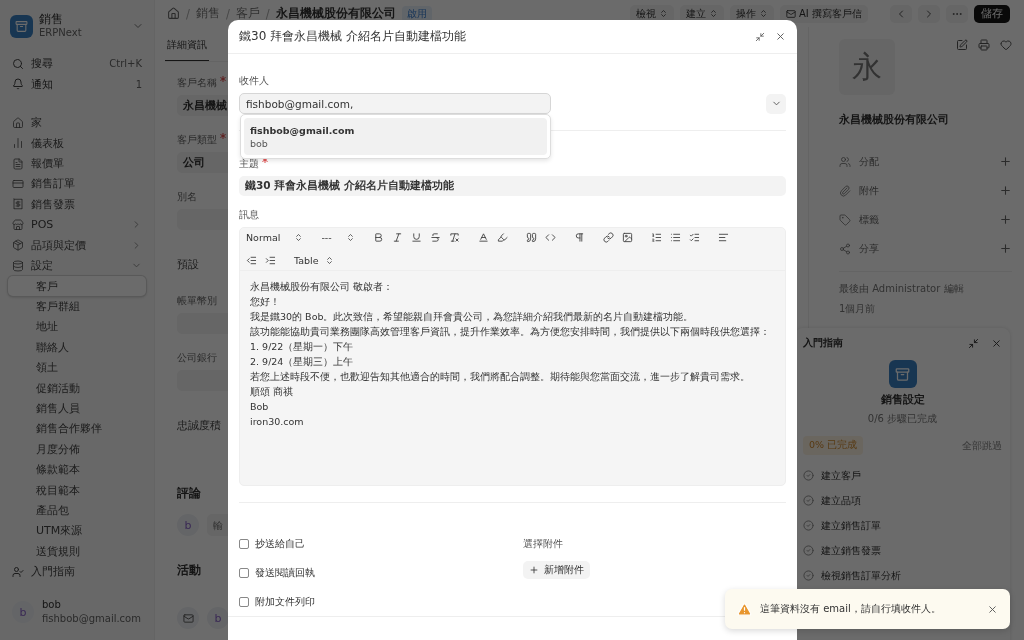  What do you see at coordinates (187, 49) in the screenshot?
I see `tab: 詳細資訊` at bounding box center [187, 49].